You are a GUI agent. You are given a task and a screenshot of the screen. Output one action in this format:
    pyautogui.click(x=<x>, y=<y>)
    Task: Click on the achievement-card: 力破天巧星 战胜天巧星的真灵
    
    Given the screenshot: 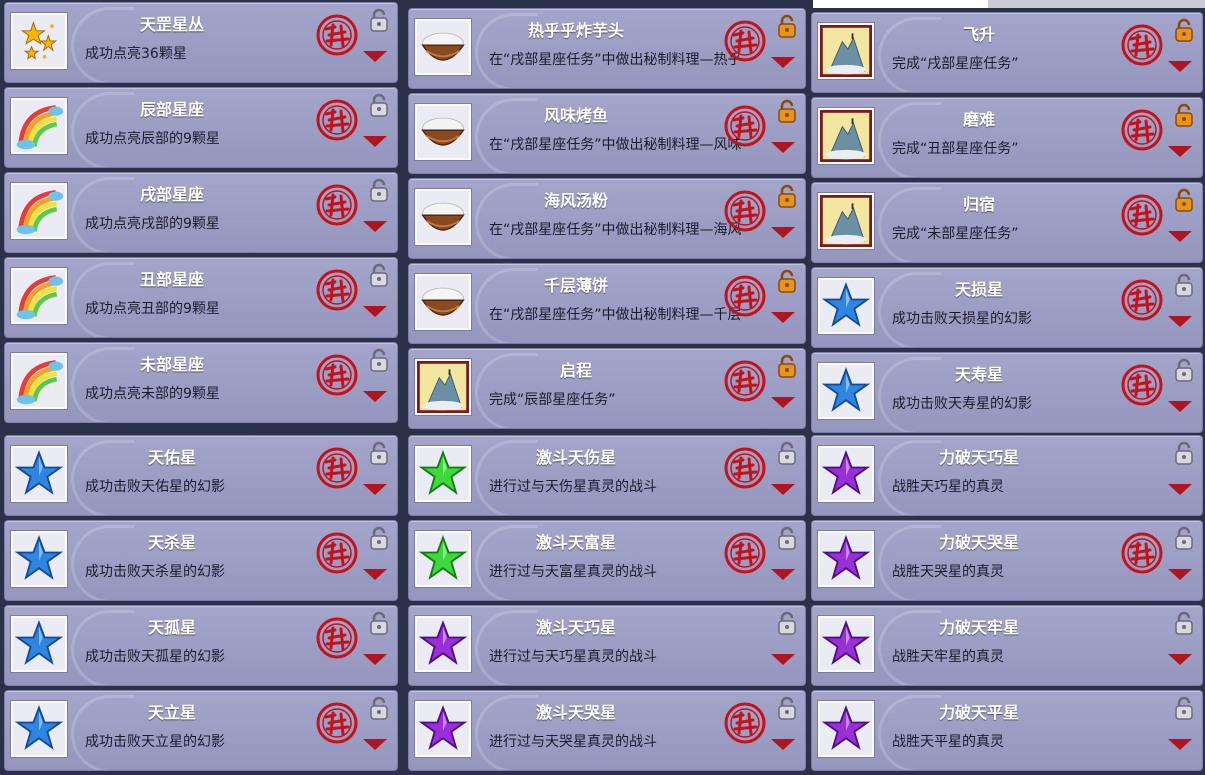 What is the action you would take?
    pyautogui.click(x=1007, y=475)
    